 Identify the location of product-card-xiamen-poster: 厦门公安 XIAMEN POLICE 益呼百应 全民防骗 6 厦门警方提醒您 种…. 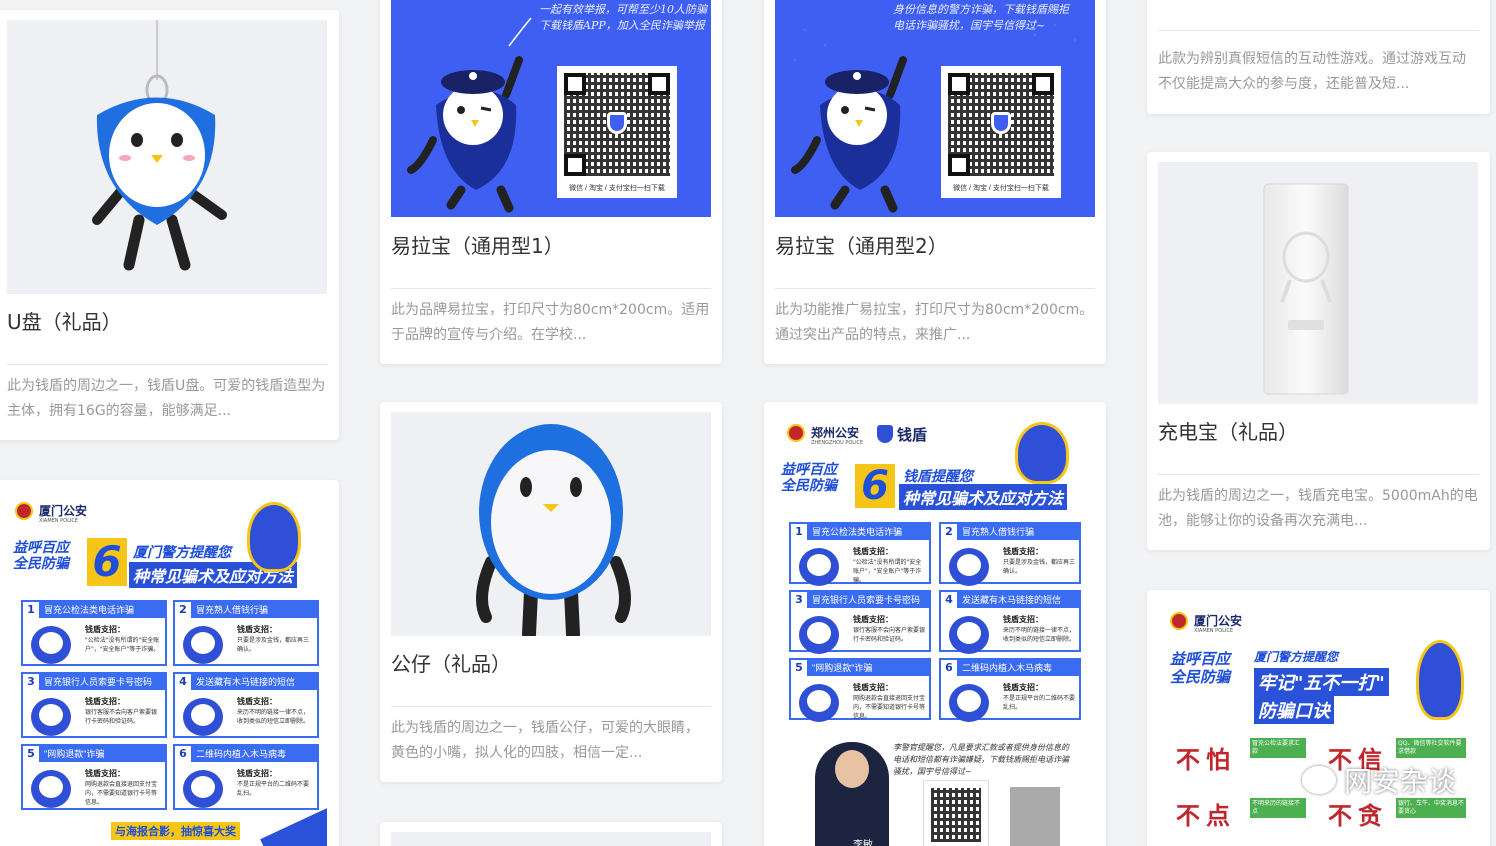
(169, 663).